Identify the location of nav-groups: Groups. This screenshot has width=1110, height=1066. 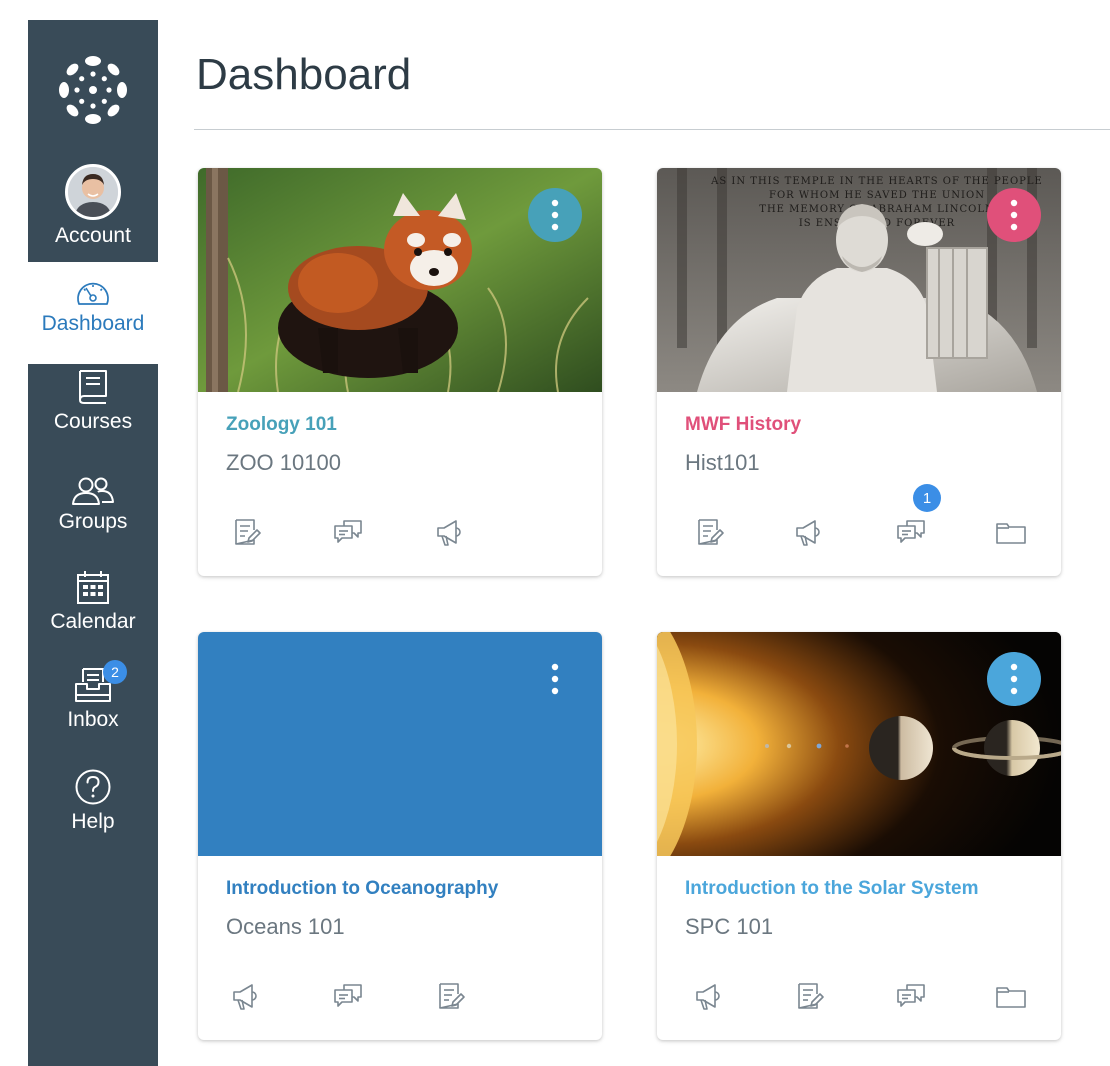
(93, 514).